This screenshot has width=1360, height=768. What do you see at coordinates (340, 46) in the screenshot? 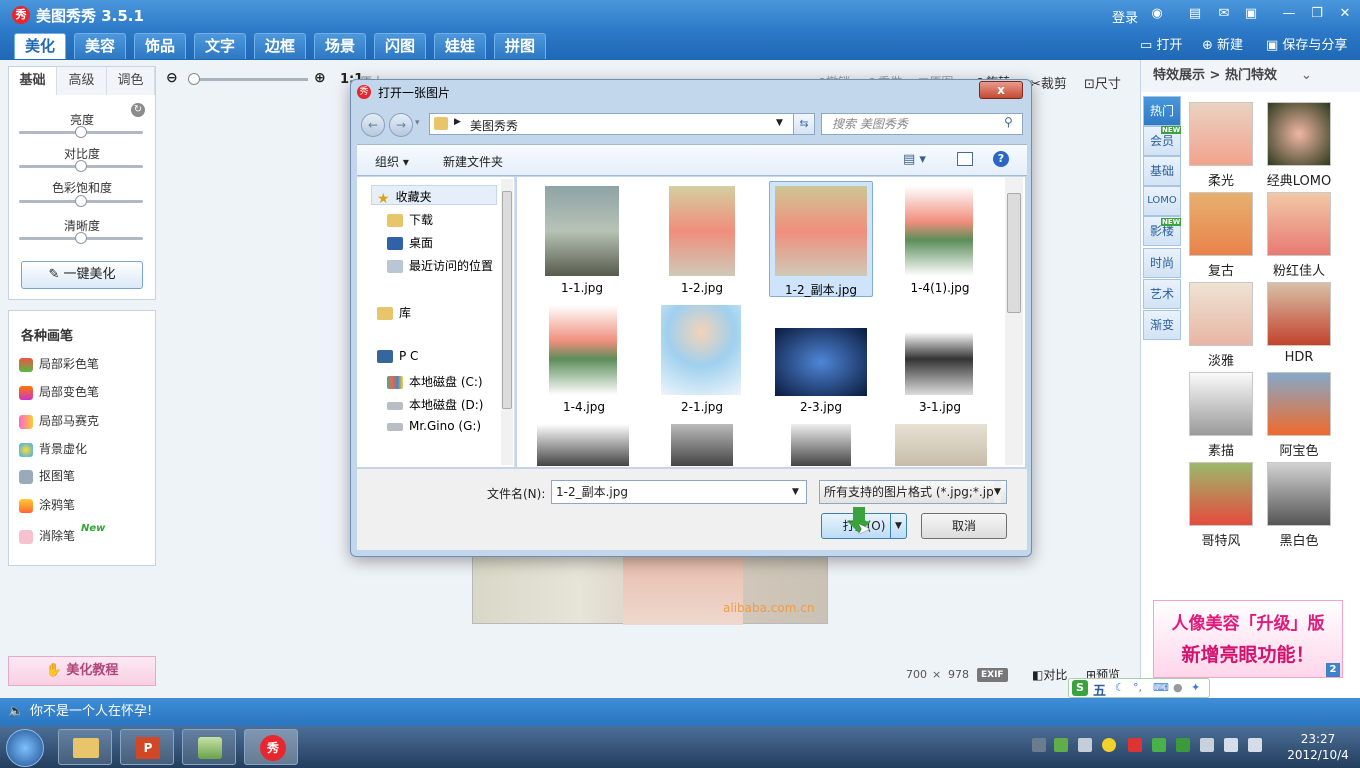
I see `tab-scene: 场景` at bounding box center [340, 46].